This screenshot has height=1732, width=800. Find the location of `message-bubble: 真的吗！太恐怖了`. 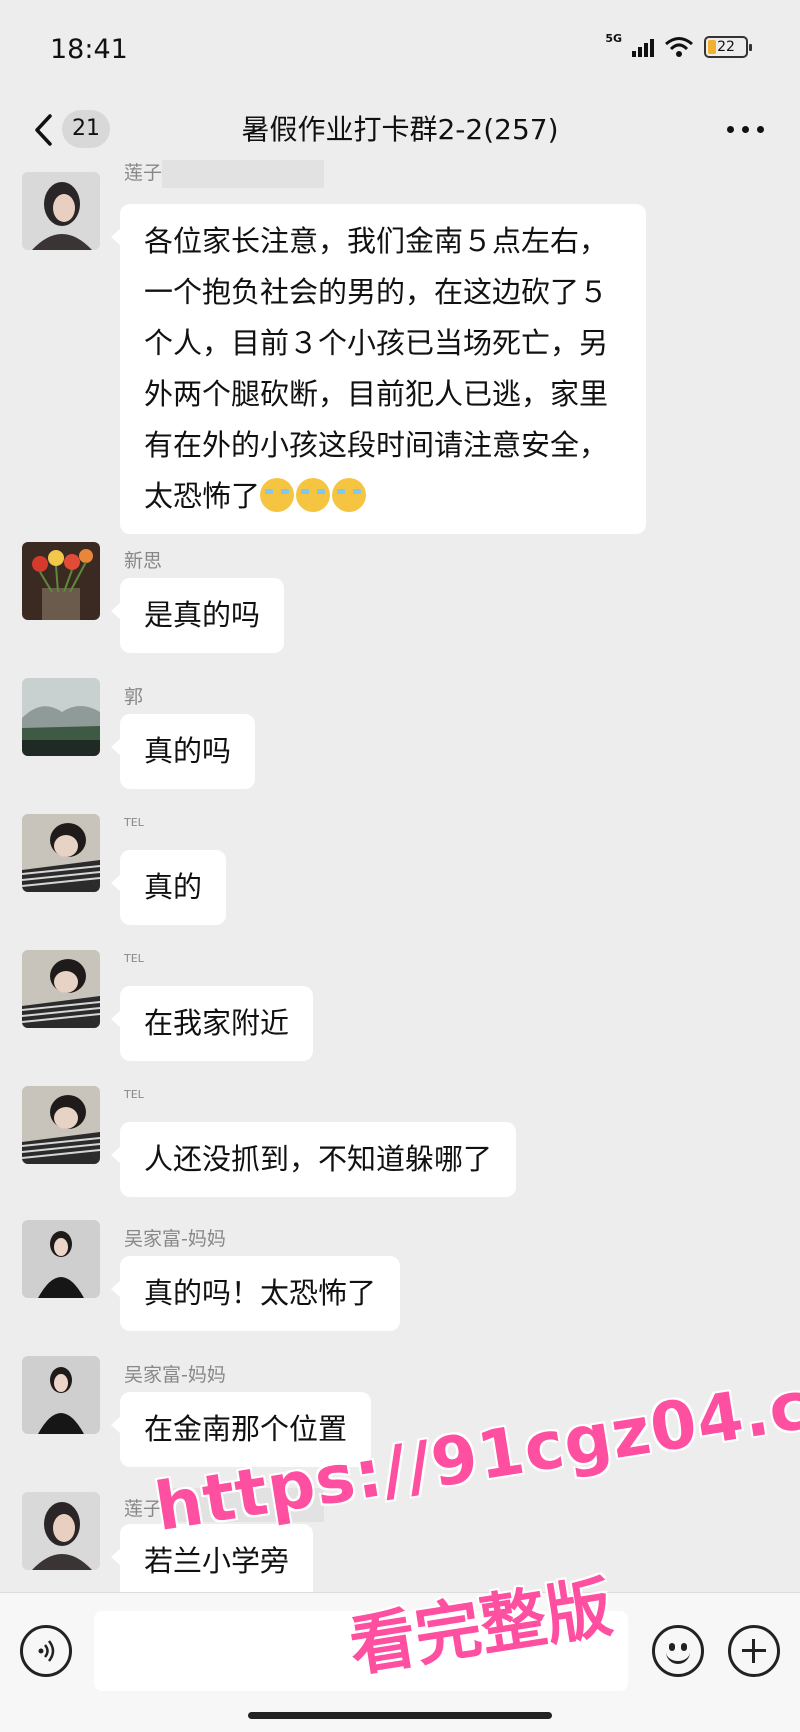

message-bubble: 真的吗！太恐怖了 is located at coordinates (255, 1293).